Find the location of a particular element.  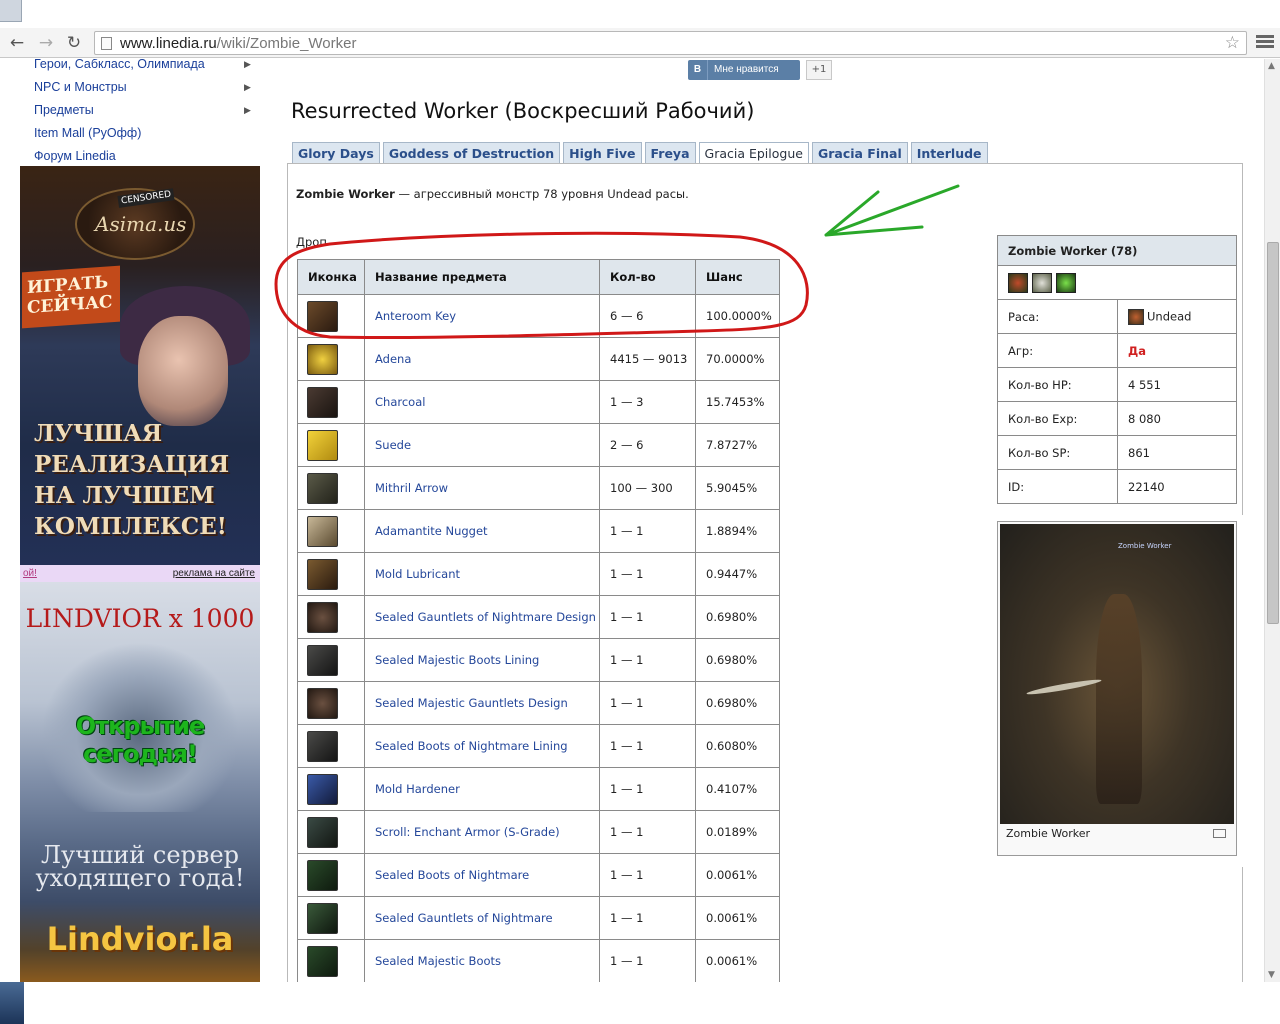

bookmark-star-icon: ☆ is located at coordinates (1232, 43).